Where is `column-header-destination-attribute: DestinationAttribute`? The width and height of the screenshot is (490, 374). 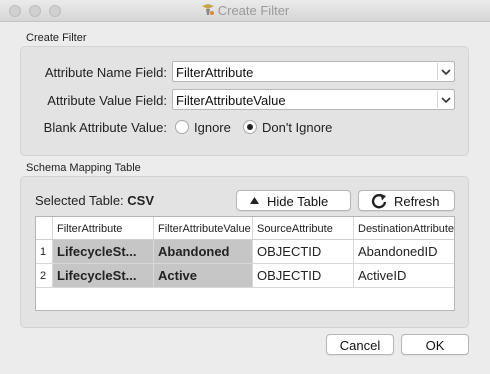
column-header-destination-attribute: DestinationAttribute is located at coordinates (404, 228).